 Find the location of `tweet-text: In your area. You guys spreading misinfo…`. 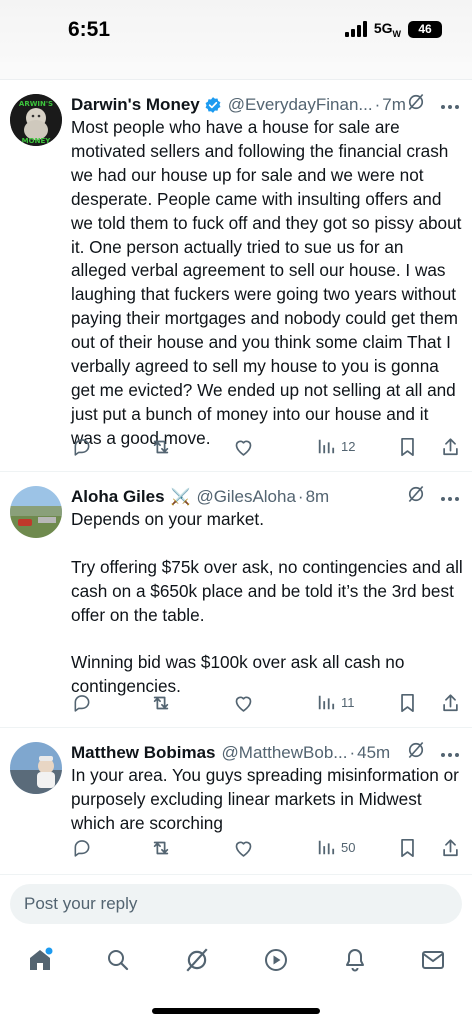

tweet-text: In your area. You guys spreading misinfo… is located at coordinates (265, 799).